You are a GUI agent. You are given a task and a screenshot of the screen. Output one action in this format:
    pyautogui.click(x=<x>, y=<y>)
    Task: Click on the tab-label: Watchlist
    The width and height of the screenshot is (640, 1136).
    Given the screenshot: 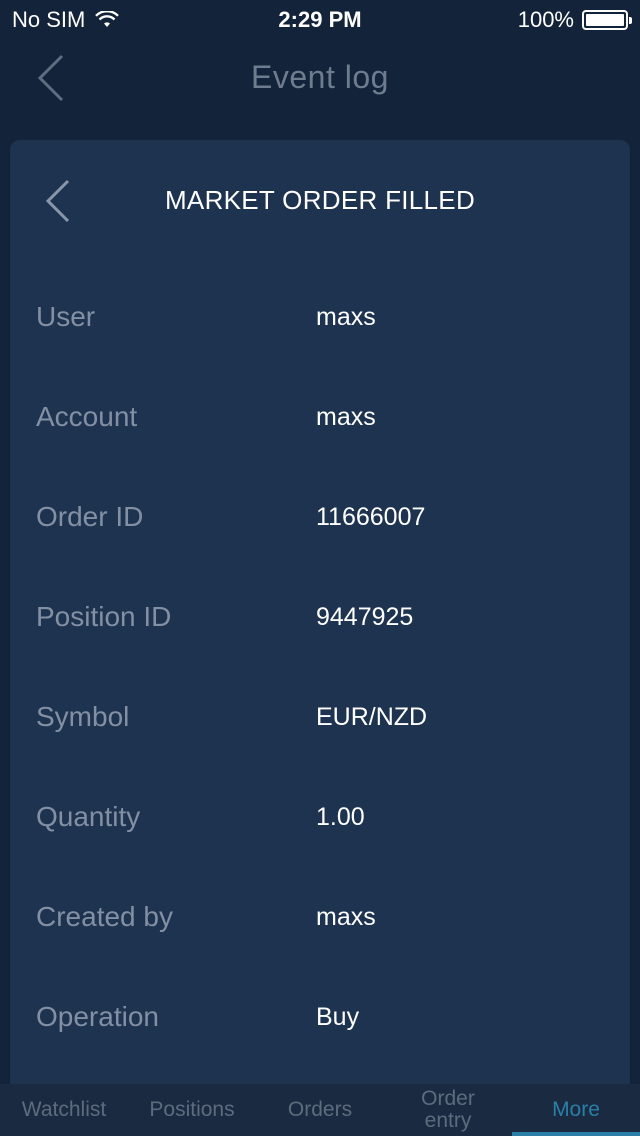 What is the action you would take?
    pyautogui.click(x=64, y=1109)
    